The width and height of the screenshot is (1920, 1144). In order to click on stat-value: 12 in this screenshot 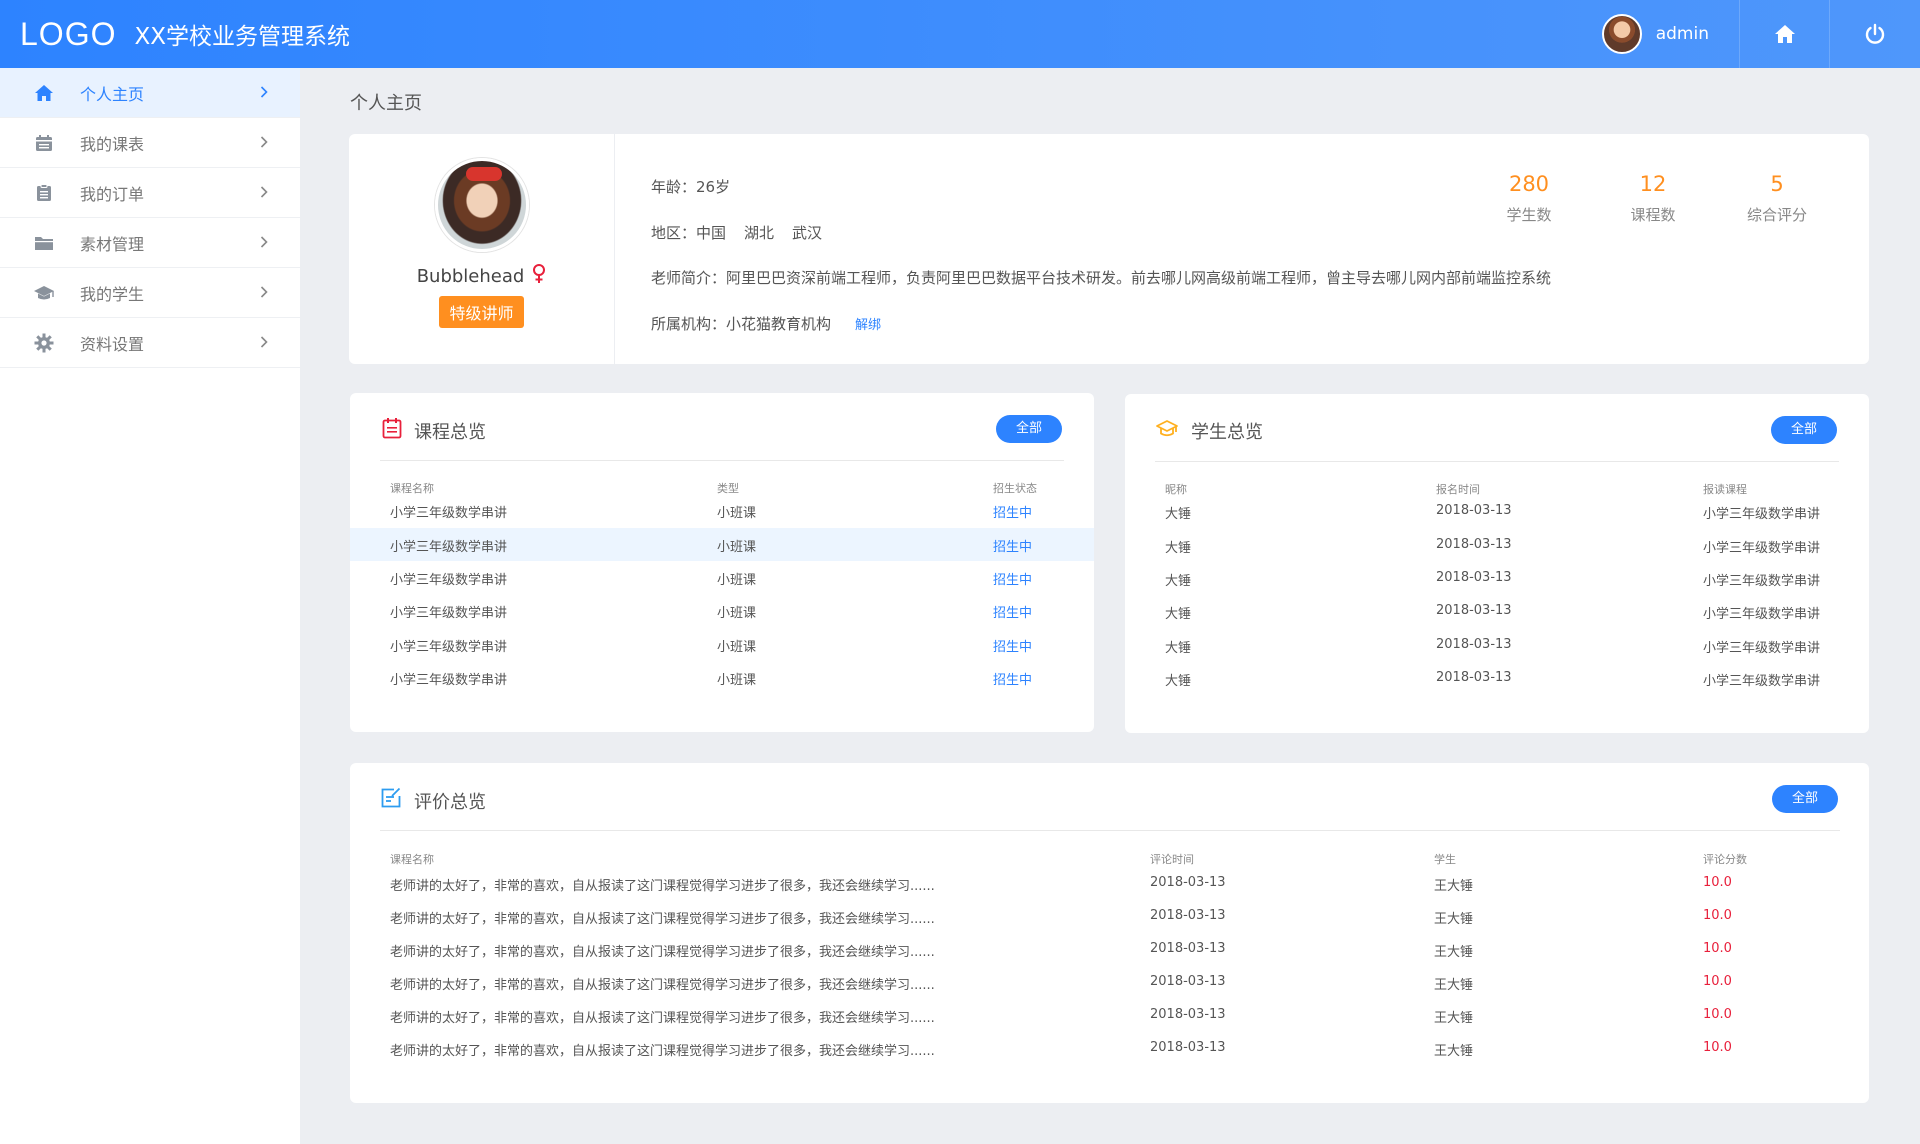, I will do `click(1653, 184)`.